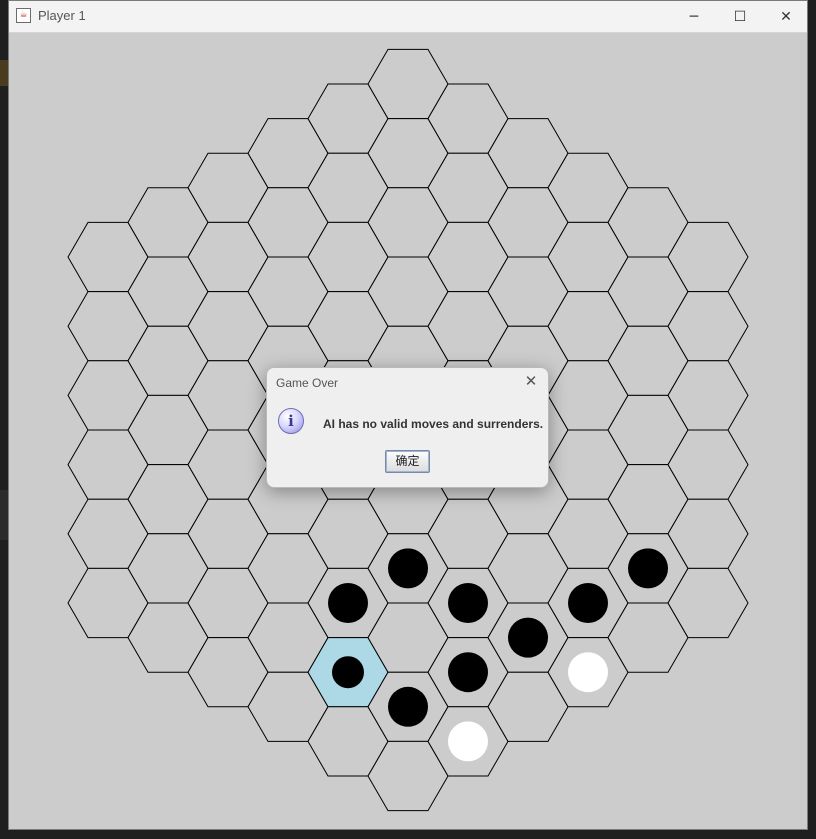 This screenshot has width=816, height=839. I want to click on ok-button: 确定, so click(407, 461).